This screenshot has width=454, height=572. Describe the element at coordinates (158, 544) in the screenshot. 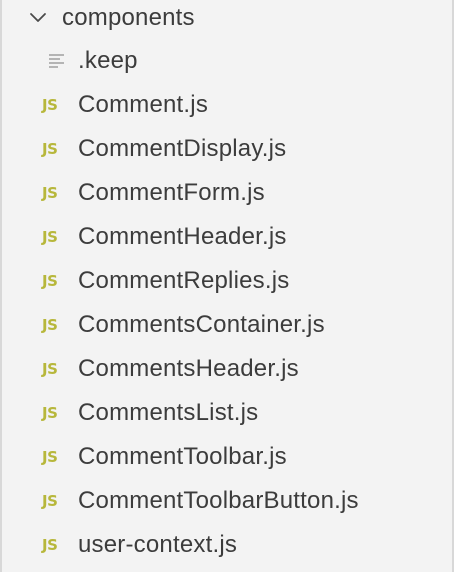

I see `file-label: user-context.js` at that location.